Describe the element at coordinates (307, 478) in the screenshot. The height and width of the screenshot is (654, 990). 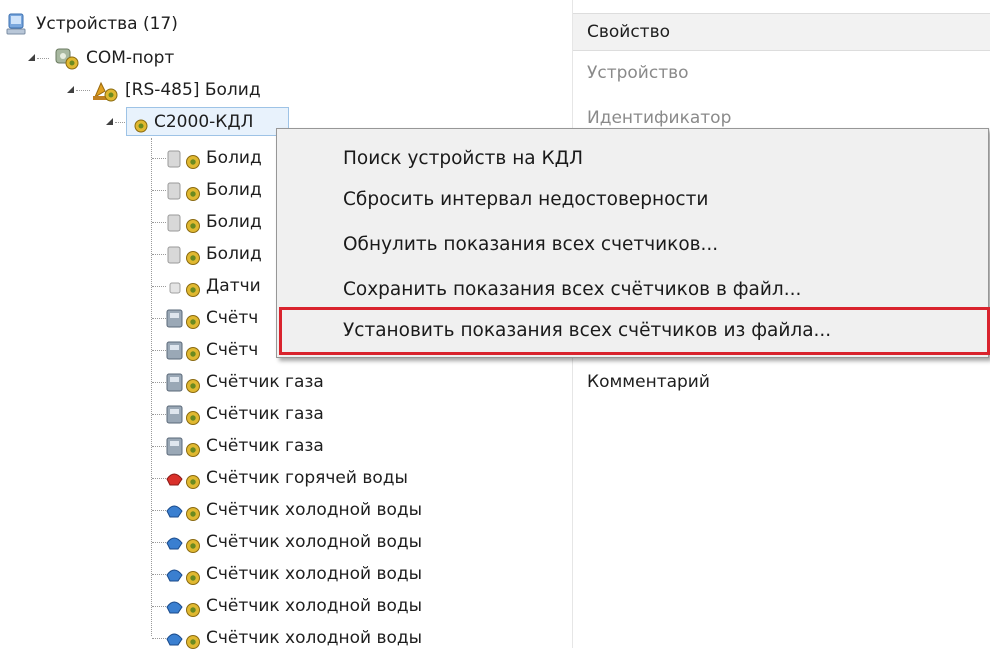
I see `tree-node-label: Счётчик горячей воды` at that location.